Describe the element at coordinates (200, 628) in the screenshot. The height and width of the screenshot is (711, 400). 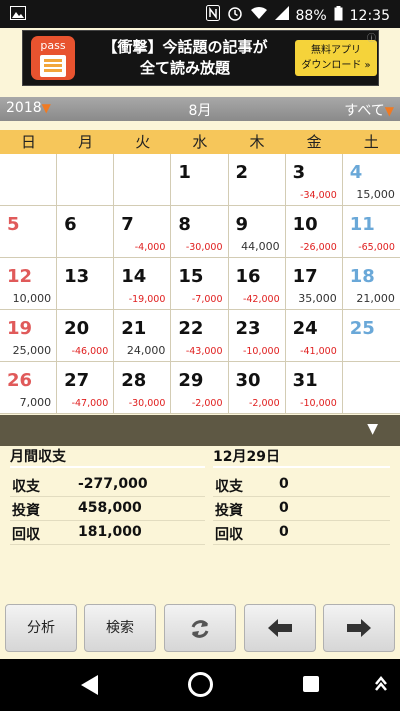
I see `refresh-button` at that location.